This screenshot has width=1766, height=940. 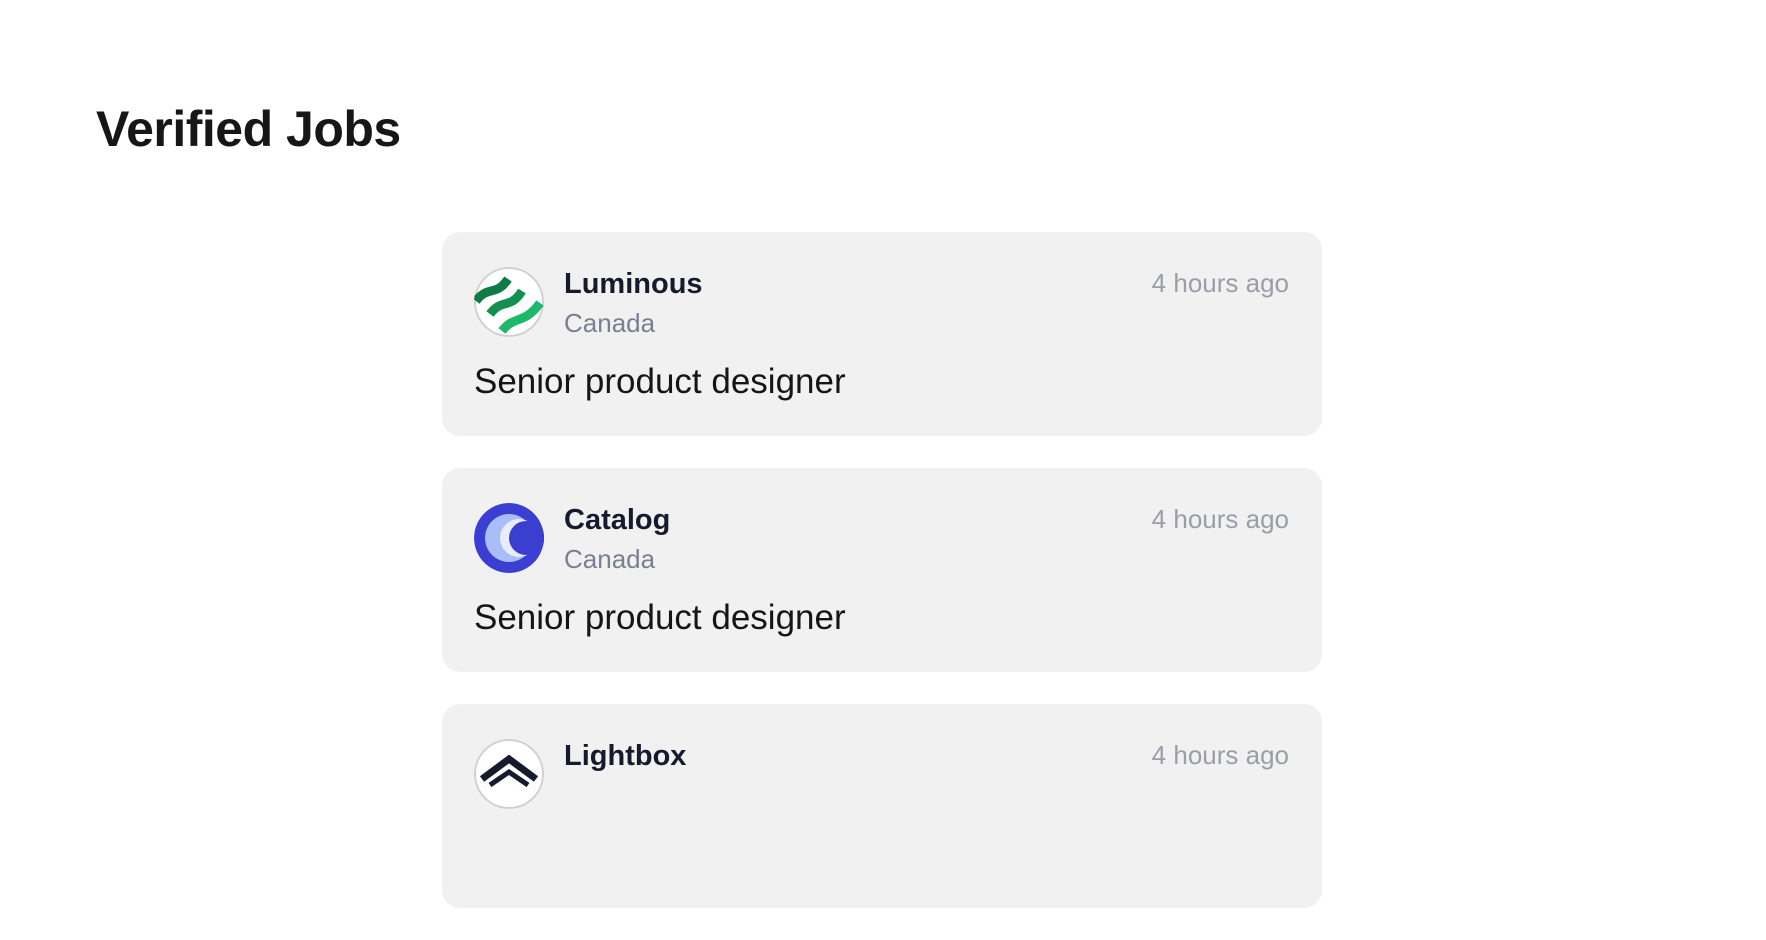 What do you see at coordinates (625, 756) in the screenshot?
I see `company-name: Lightbox` at bounding box center [625, 756].